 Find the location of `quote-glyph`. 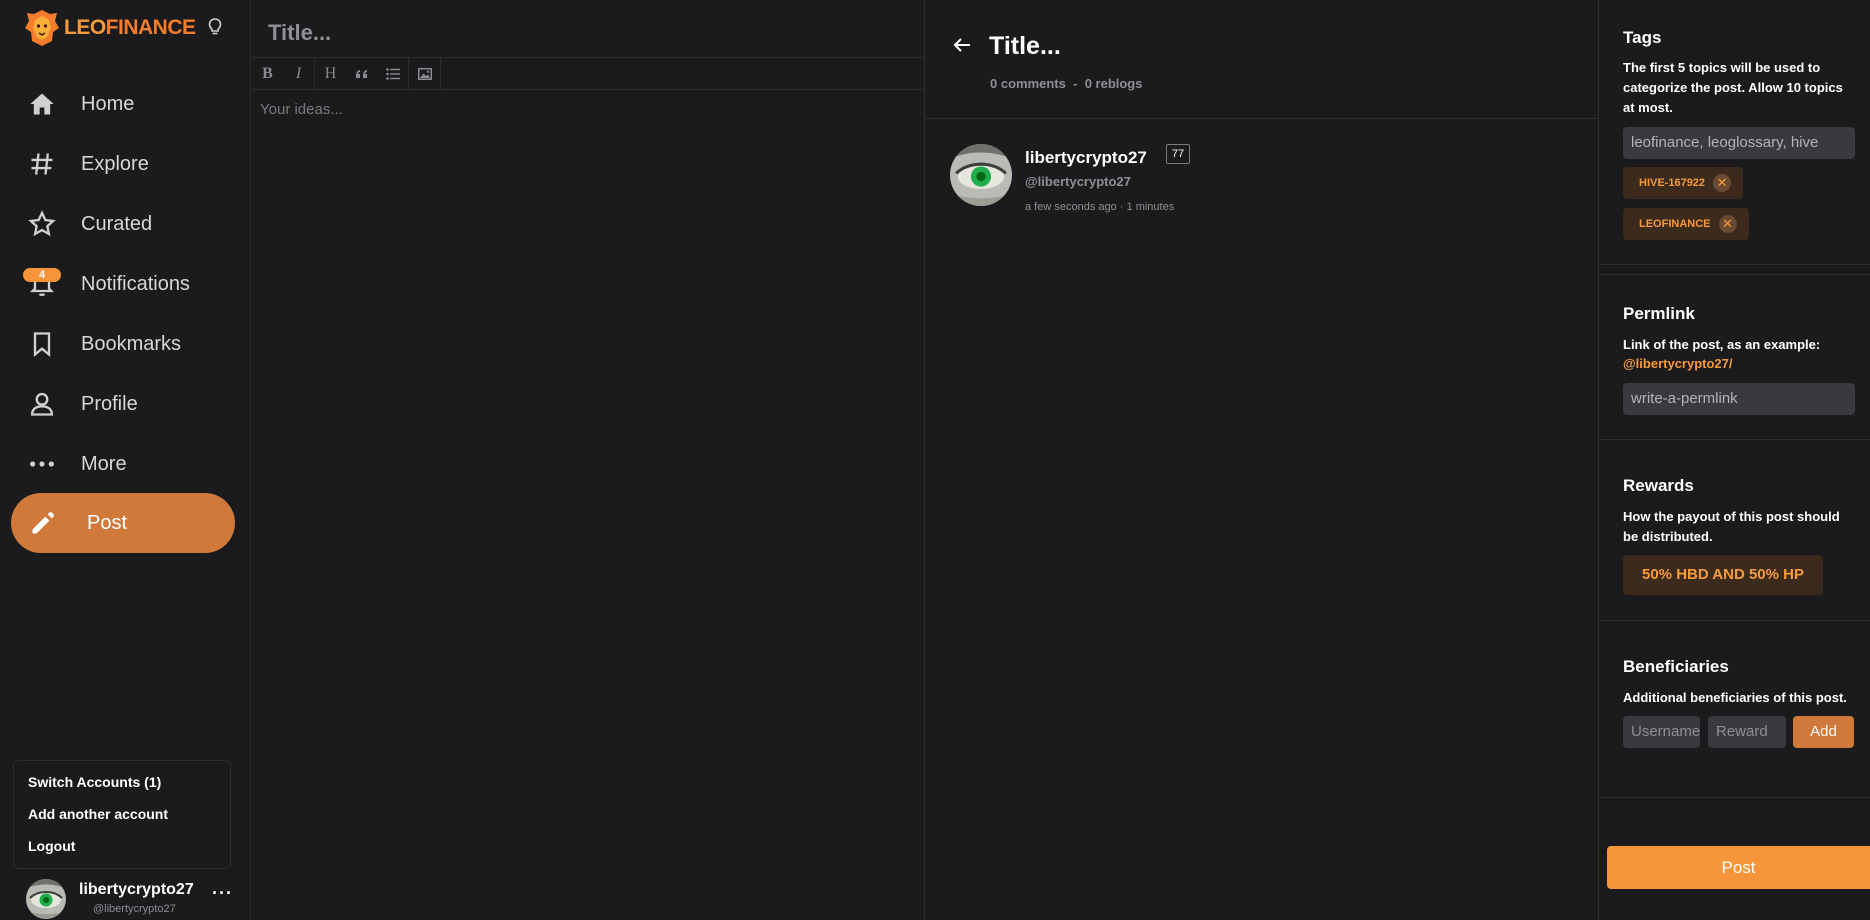

quote-glyph is located at coordinates (361, 73).